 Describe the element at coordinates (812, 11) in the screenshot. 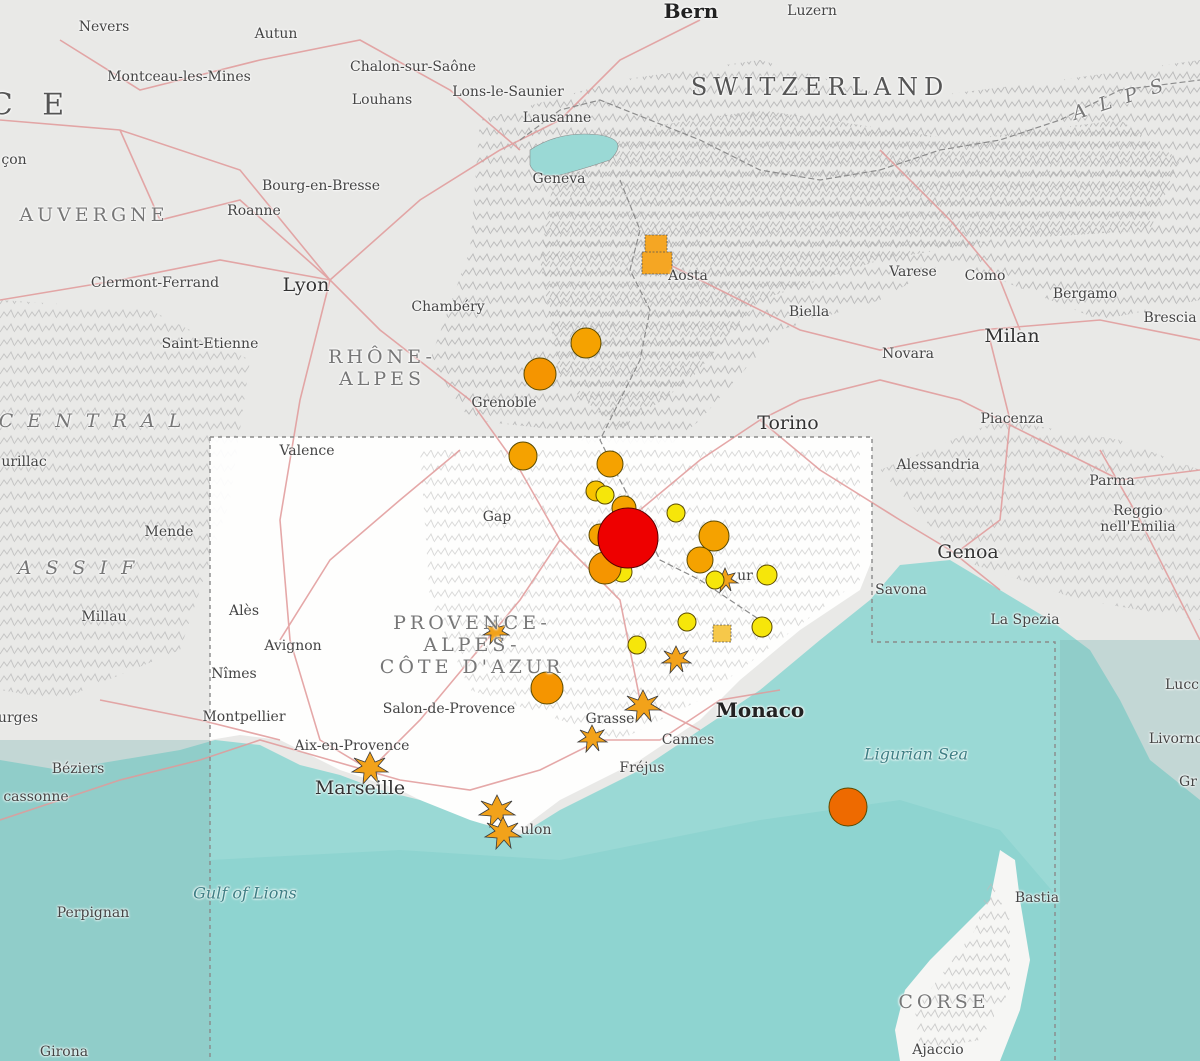

I see `label-luzern: Luzern` at that location.